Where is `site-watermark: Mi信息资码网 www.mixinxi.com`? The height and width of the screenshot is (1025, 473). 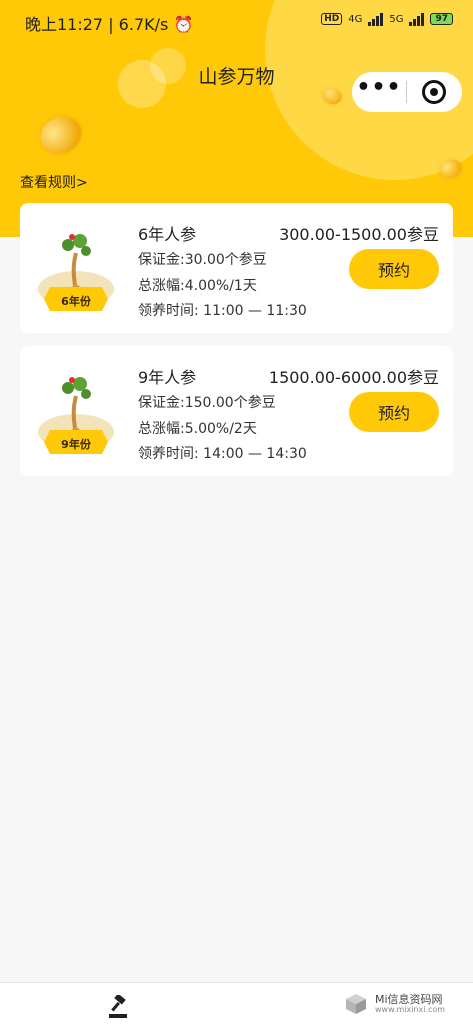
site-watermark: Mi信息资码网 www.mixinxi.com is located at coordinates (395, 1004).